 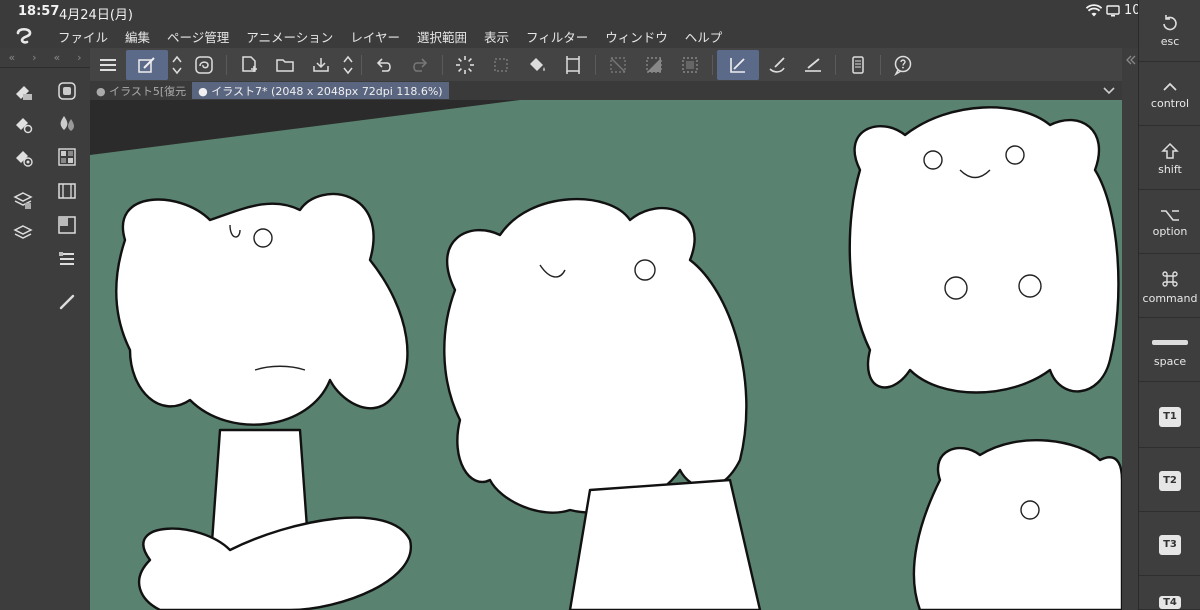 What do you see at coordinates (23, 91) in the screenshot?
I see `eraser-layer-icon` at bounding box center [23, 91].